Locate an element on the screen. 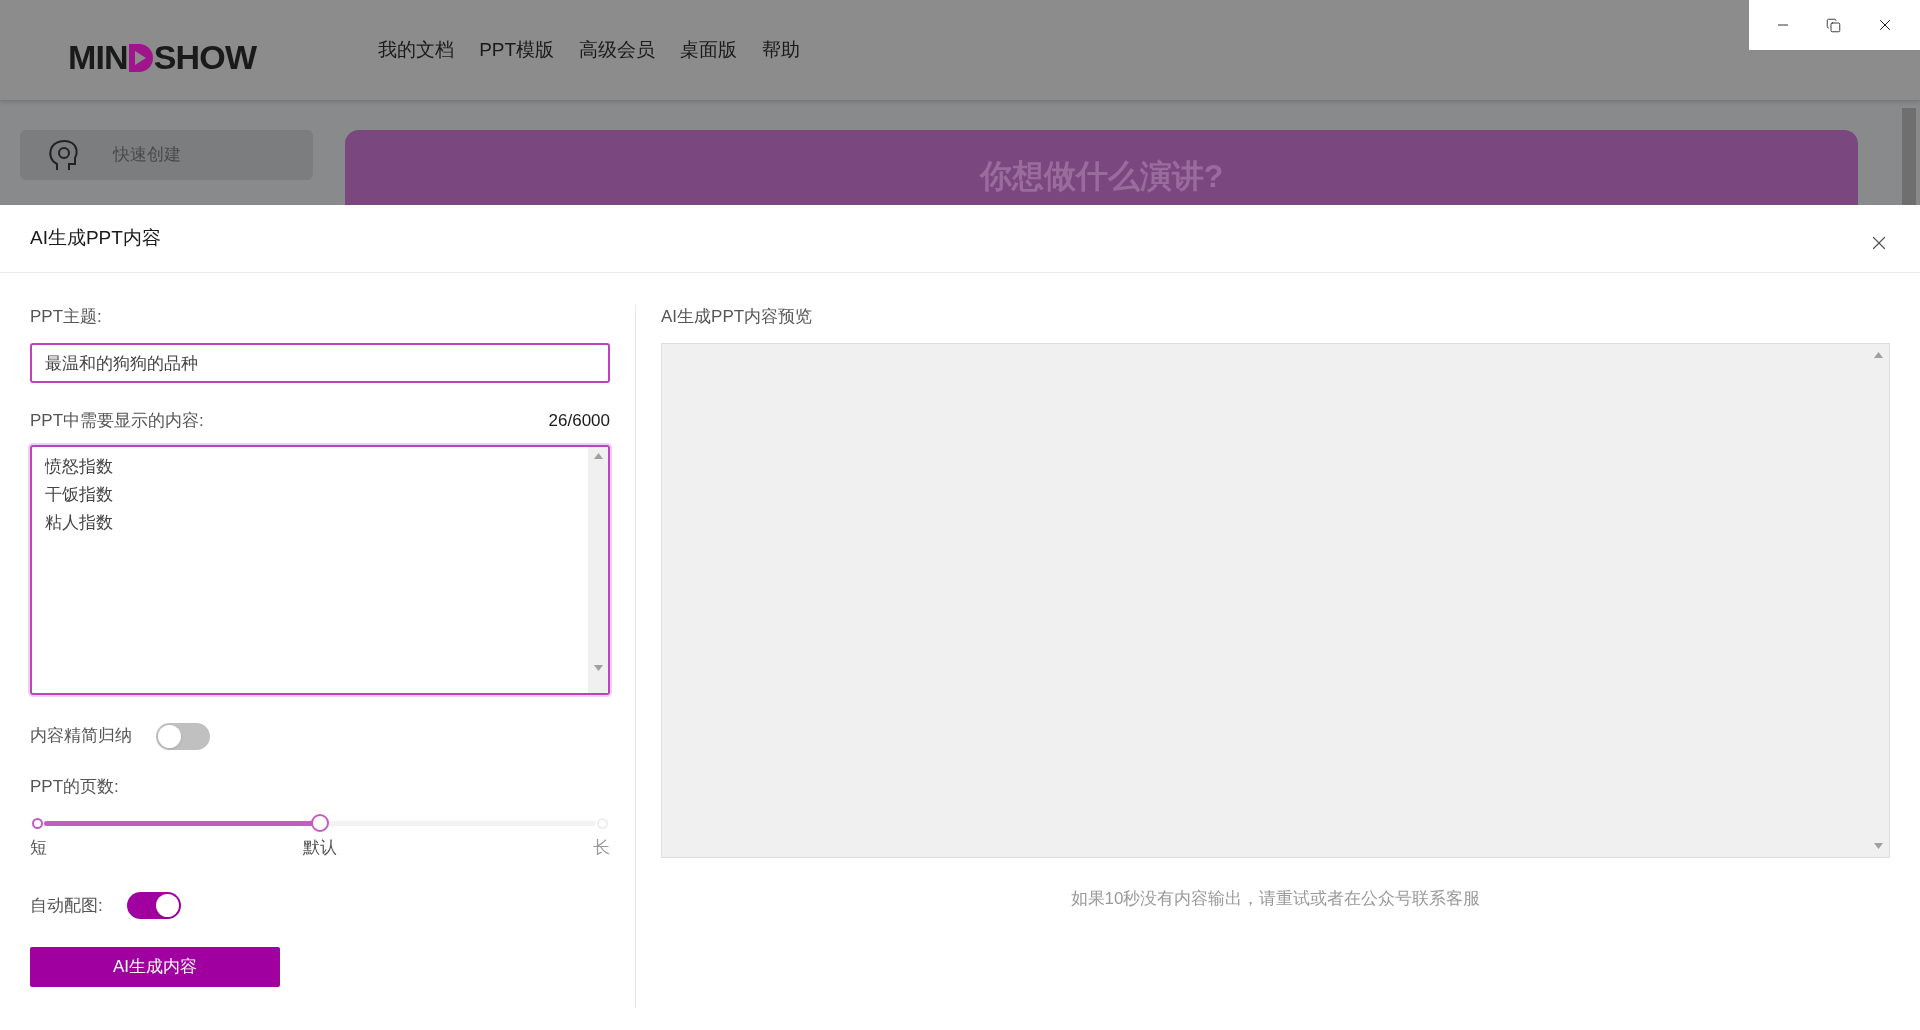 Image resolution: width=1920 pixels, height=1030 pixels. toggle-label: 自动配图: is located at coordinates (66, 905).